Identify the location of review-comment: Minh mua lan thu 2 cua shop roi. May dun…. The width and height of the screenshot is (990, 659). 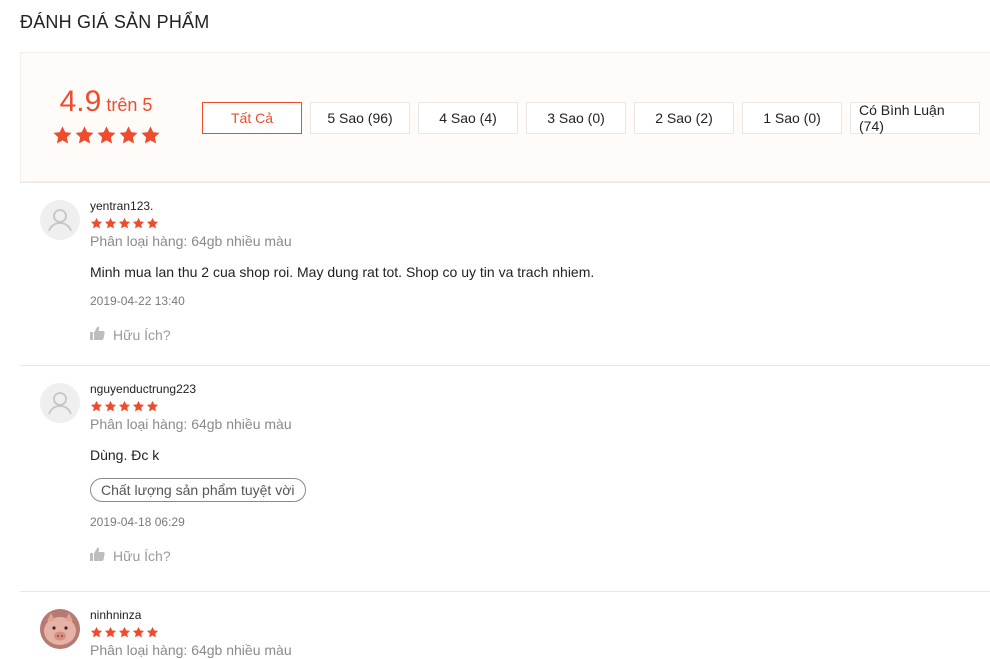
(342, 272).